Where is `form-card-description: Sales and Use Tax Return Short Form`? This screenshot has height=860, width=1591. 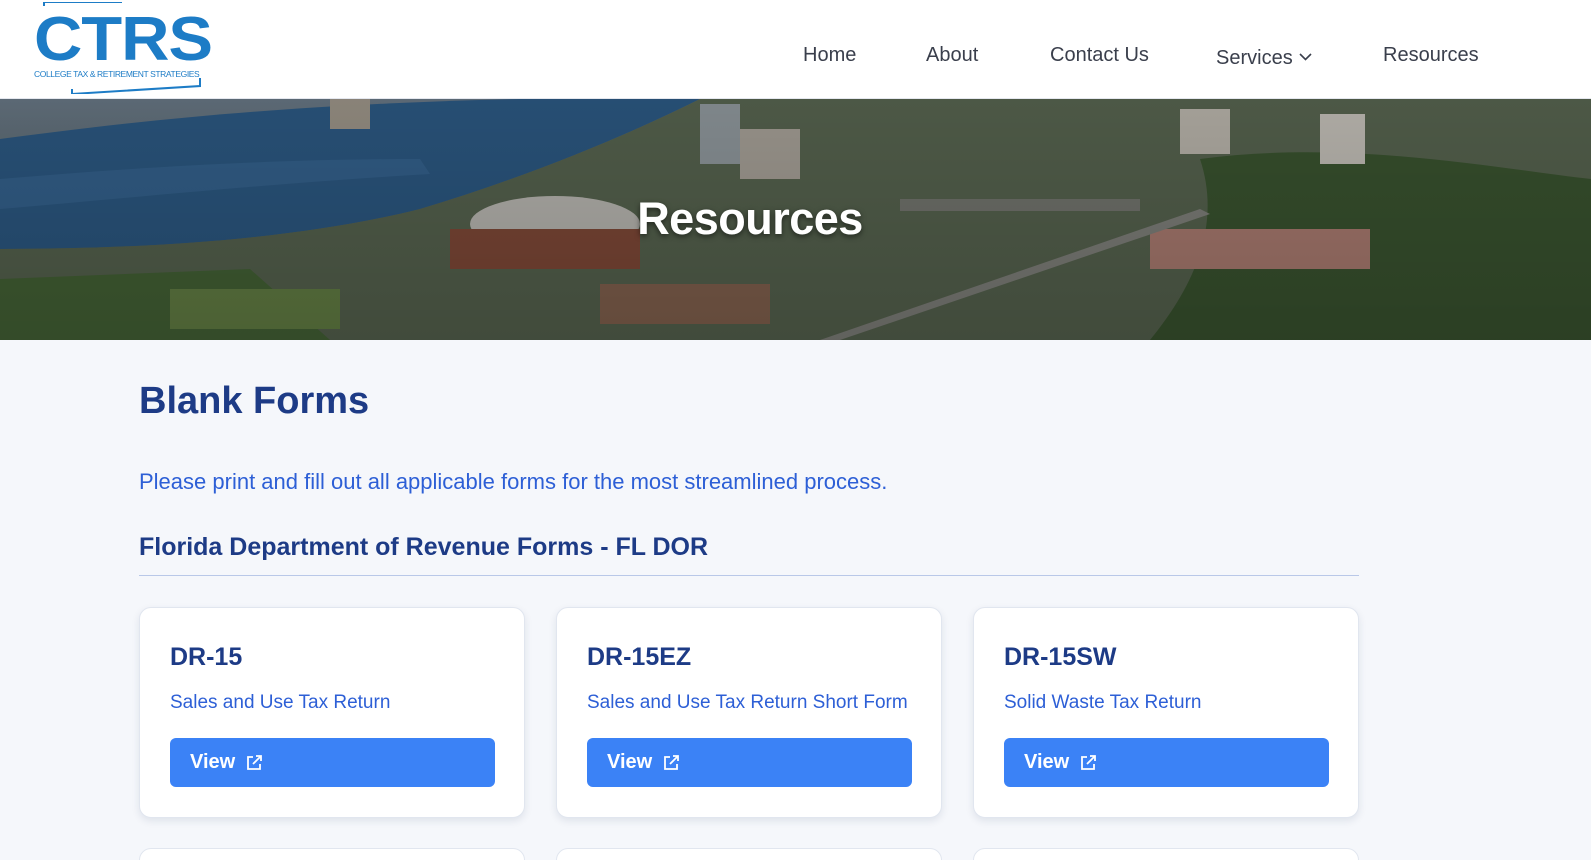
form-card-description: Sales and Use Tax Return Short Form is located at coordinates (747, 702).